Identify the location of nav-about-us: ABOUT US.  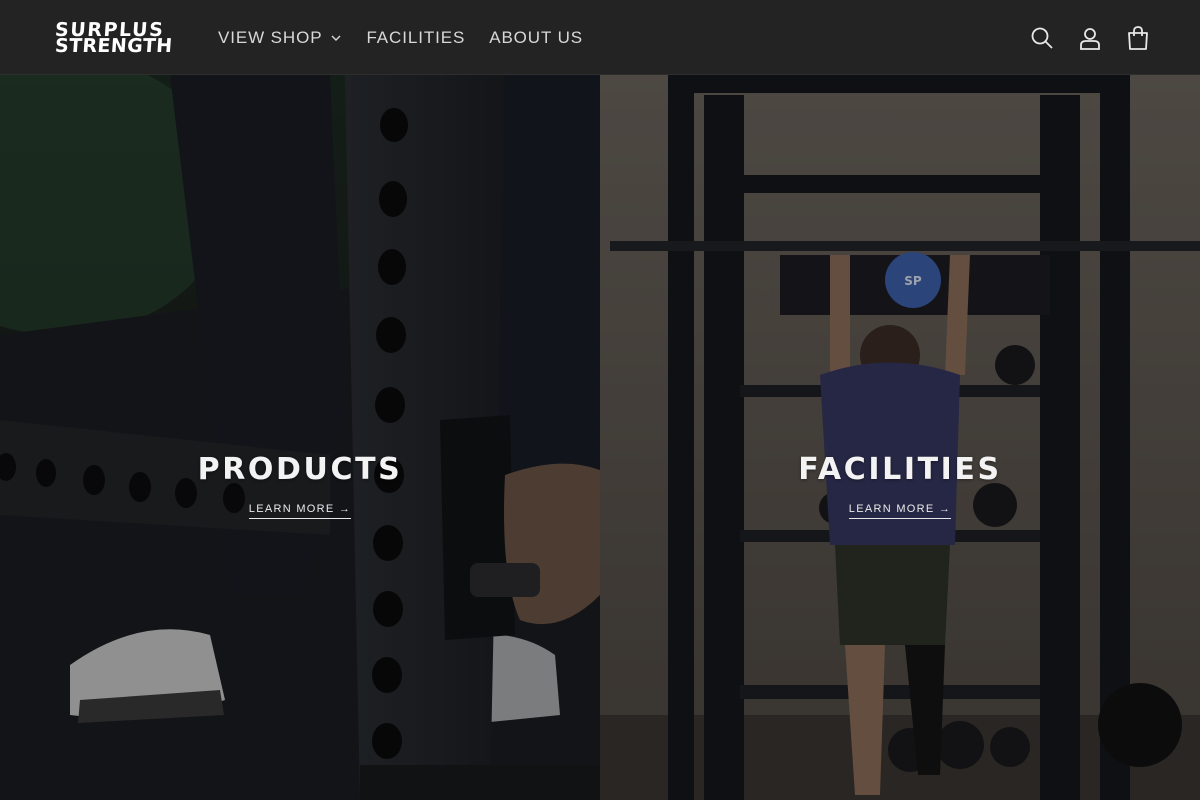
(536, 38).